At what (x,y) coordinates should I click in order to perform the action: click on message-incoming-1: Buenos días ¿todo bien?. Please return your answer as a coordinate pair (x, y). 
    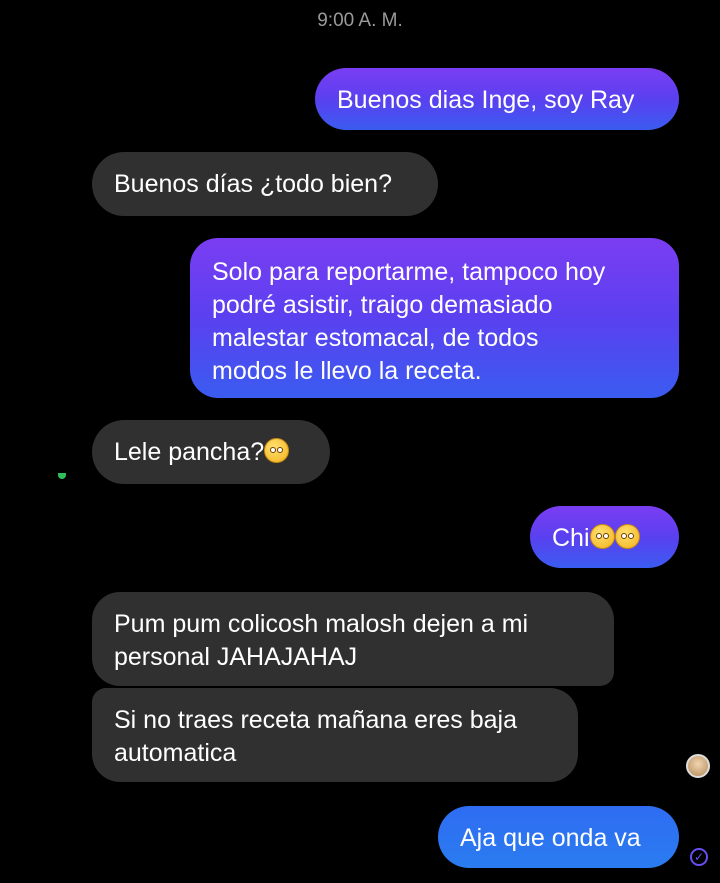
    Looking at the image, I should click on (265, 184).